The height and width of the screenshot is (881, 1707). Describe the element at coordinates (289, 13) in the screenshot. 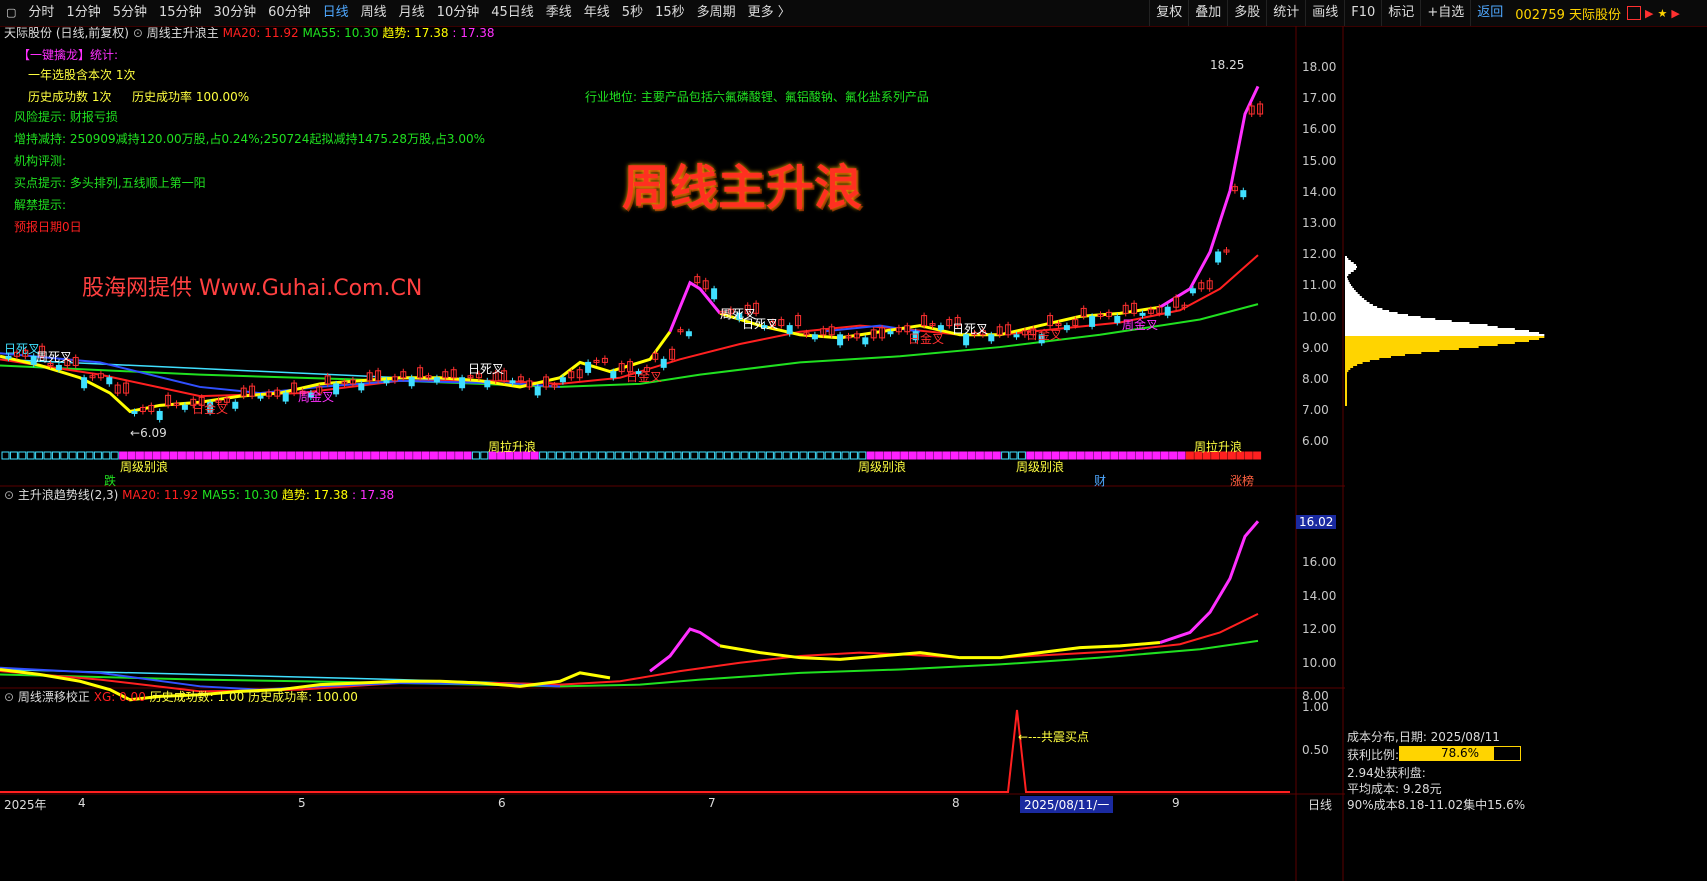

I see `period-tab: 60分钟` at that location.